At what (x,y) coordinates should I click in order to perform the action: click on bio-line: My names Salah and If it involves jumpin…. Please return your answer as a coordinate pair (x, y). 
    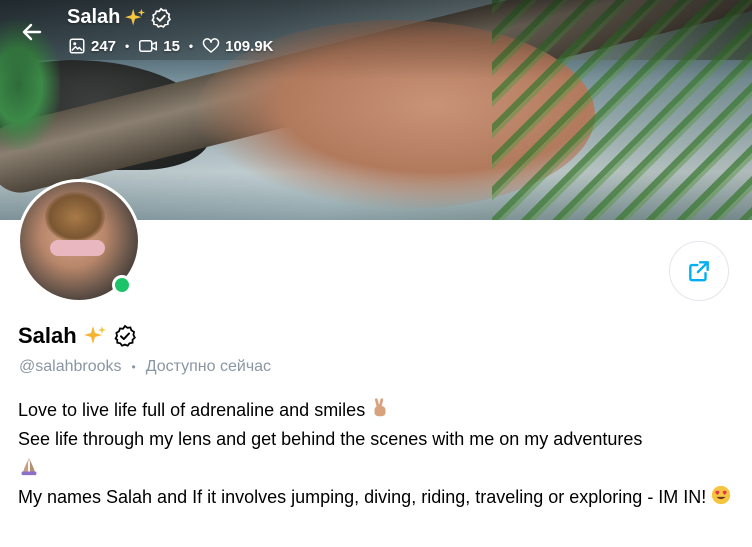
    Looking at the image, I should click on (375, 497).